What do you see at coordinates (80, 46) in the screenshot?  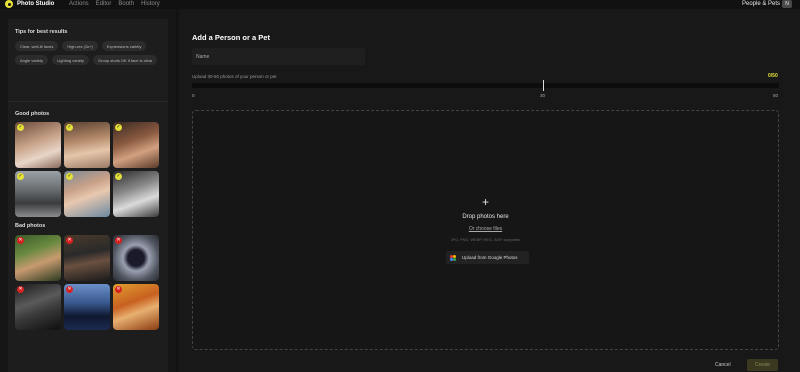 I see `tip-chip: High-res (1k+)` at bounding box center [80, 46].